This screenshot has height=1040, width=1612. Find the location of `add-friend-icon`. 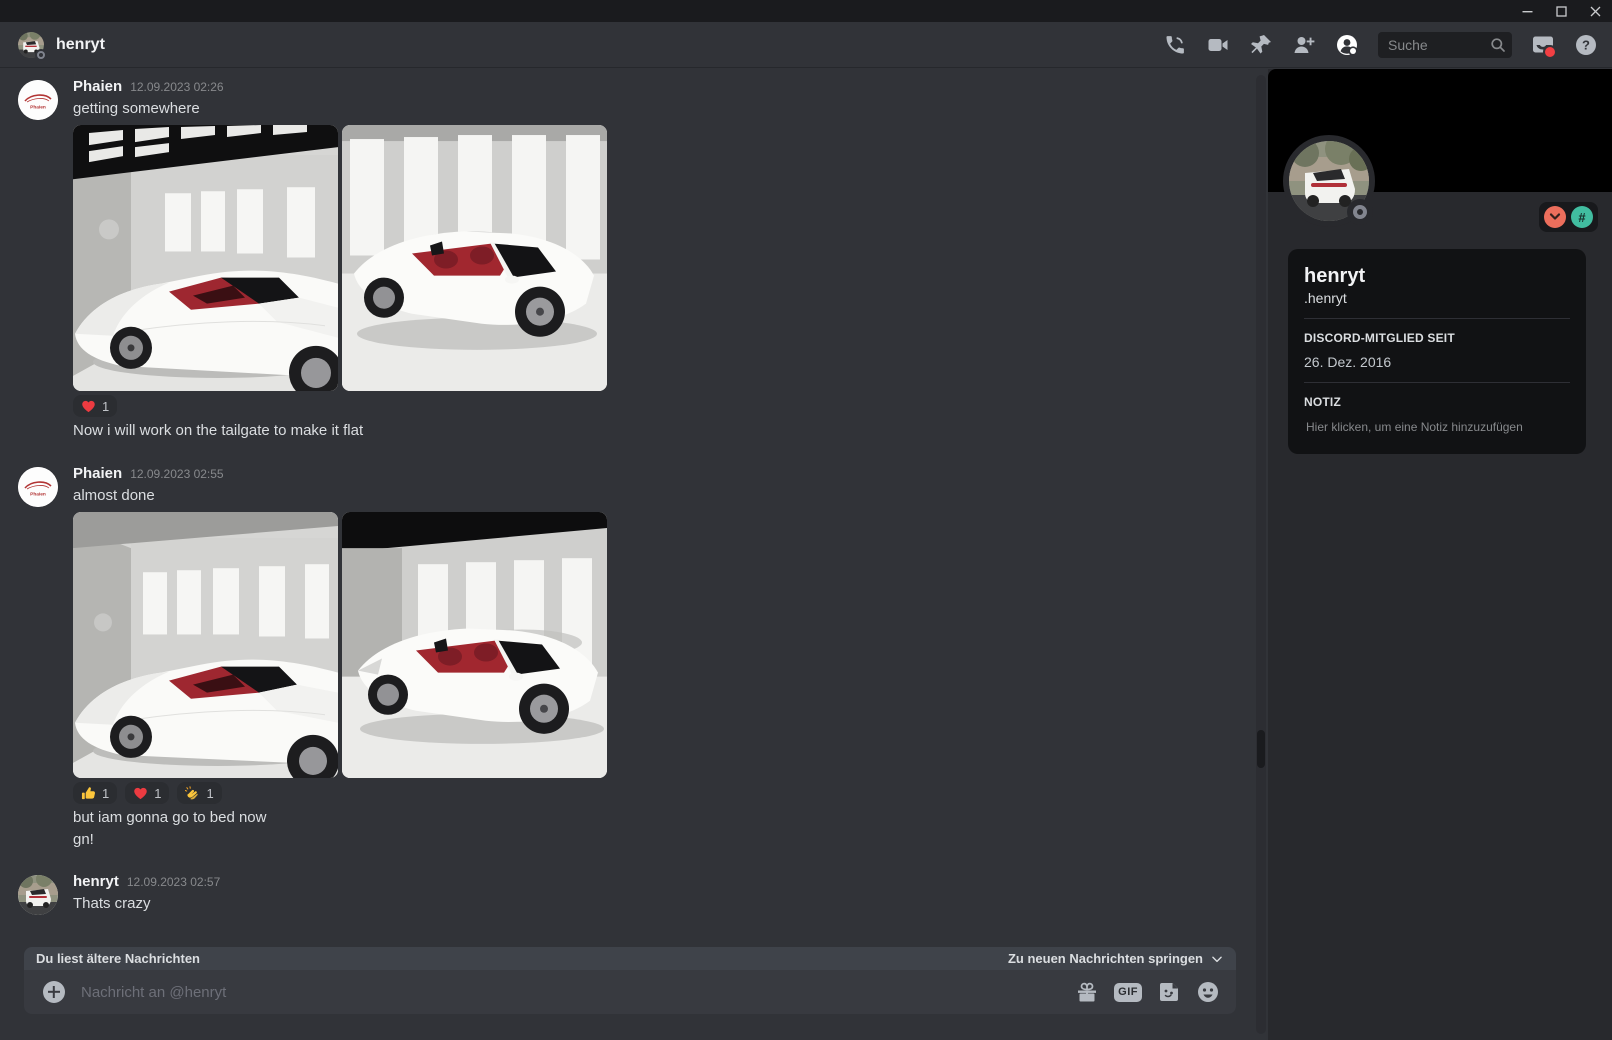

add-friend-icon is located at coordinates (1304, 45).